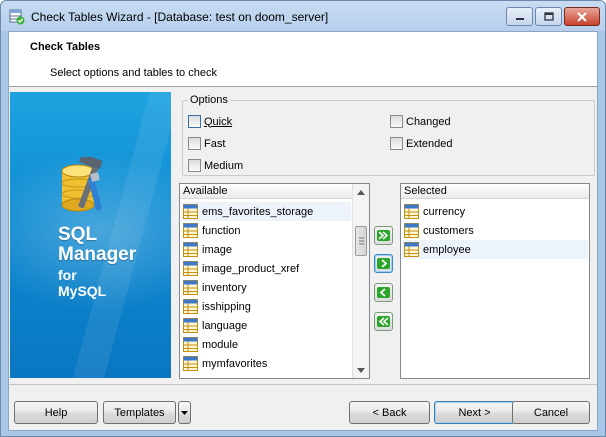 The width and height of the screenshot is (606, 437). I want to click on database-tools-icon, so click(82, 184).